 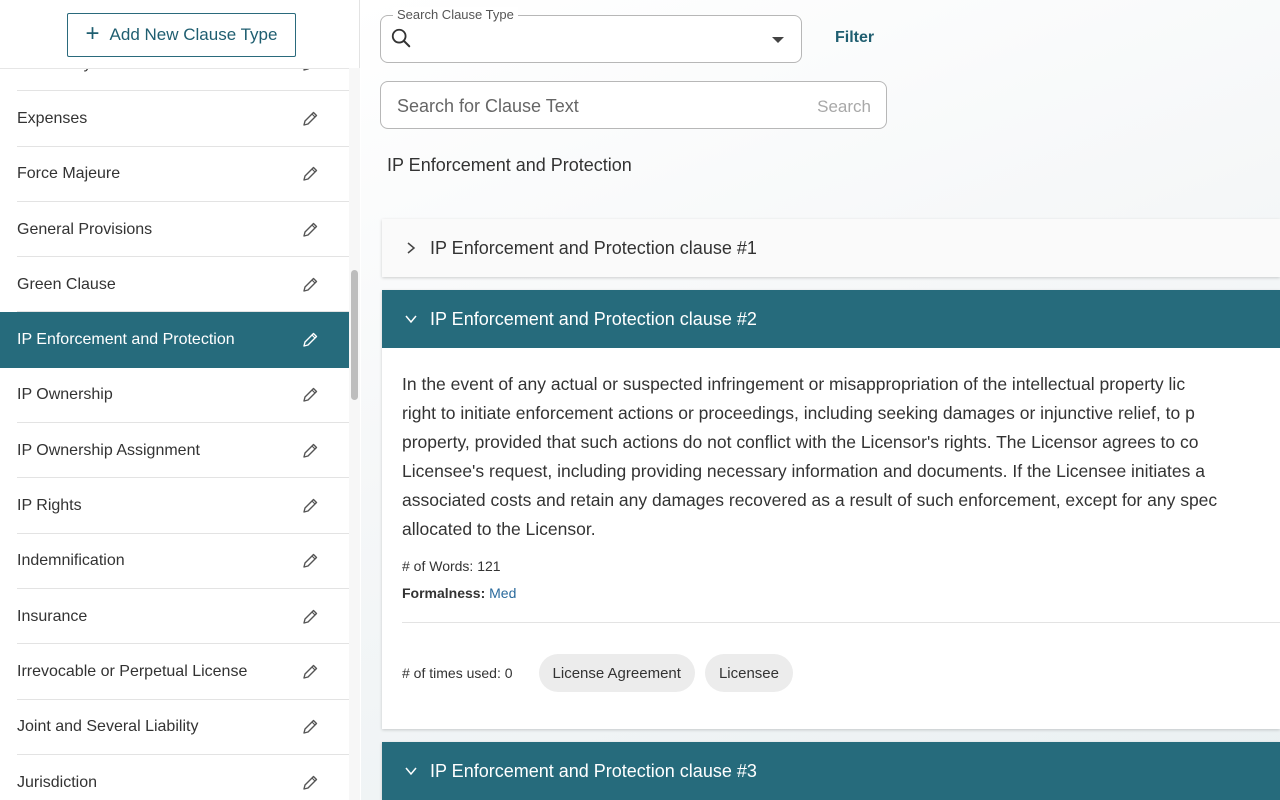 I want to click on sidebar-item: Jurisdiction, so click(x=174, y=777).